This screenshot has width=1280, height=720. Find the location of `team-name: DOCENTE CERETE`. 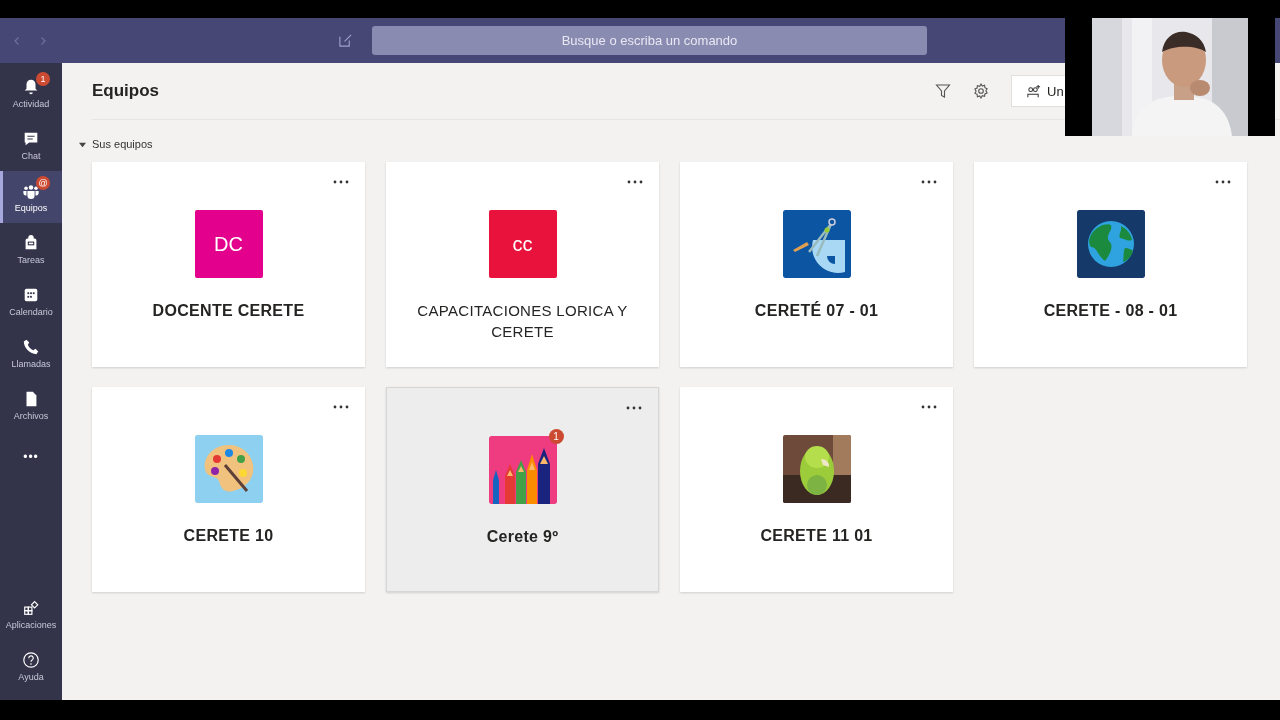

team-name: DOCENTE CERETE is located at coordinates (228, 311).